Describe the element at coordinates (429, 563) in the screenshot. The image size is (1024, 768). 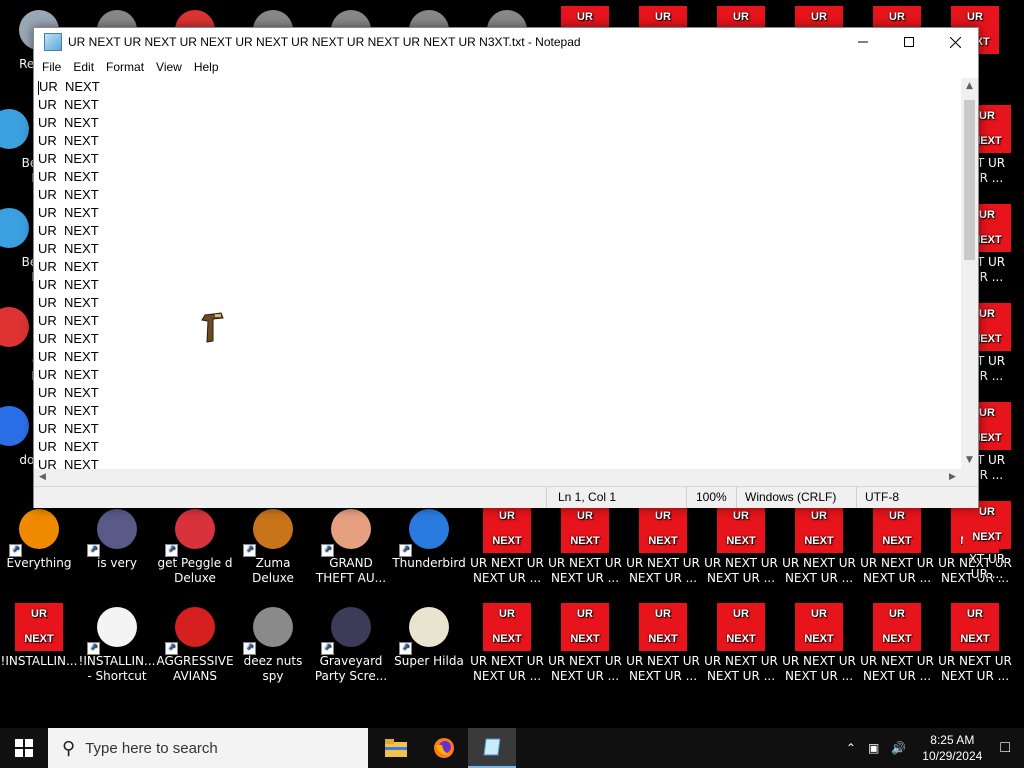
I see `desktop-icon-label: Thunderbird` at that location.